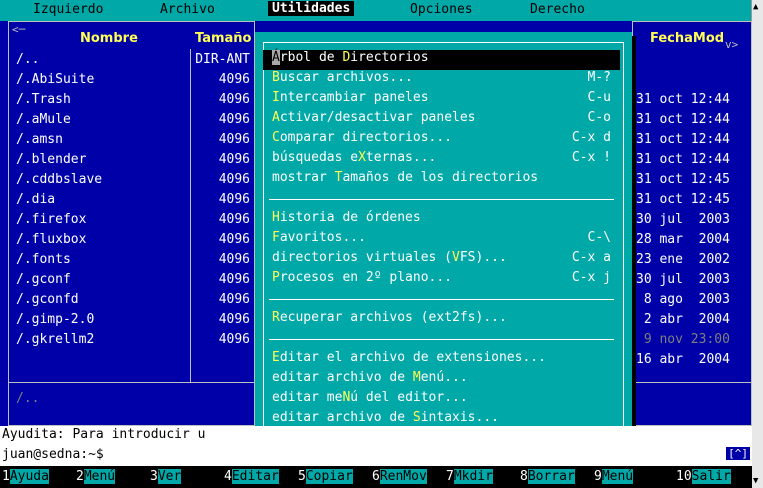  Describe the element at coordinates (18, 29) in the screenshot. I see `panel-corner-marker: <─` at that location.